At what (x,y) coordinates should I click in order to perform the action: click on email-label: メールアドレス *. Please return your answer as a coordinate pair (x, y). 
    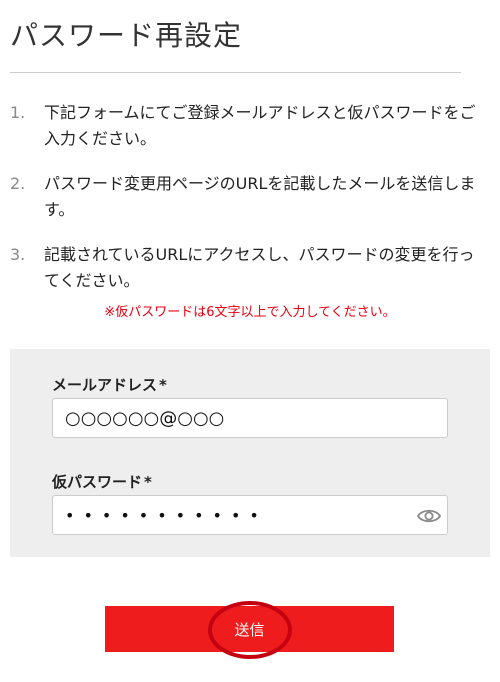
    Looking at the image, I should click on (109, 384).